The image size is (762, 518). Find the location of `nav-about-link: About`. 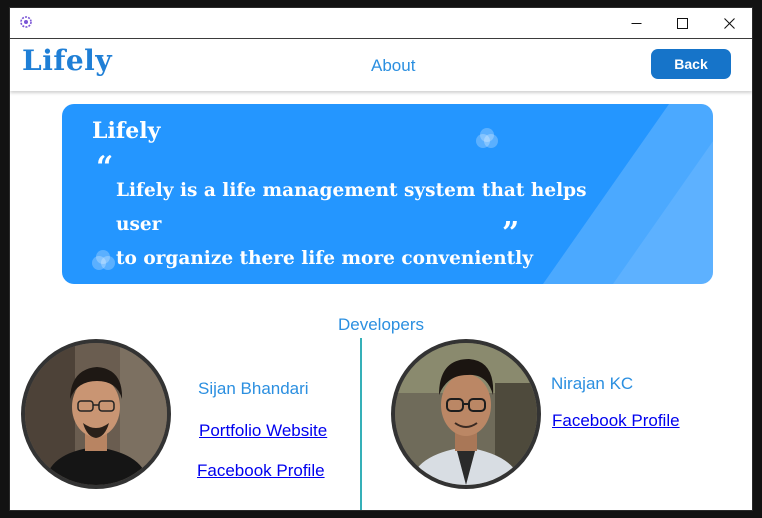

nav-about-link: About is located at coordinates (393, 66).